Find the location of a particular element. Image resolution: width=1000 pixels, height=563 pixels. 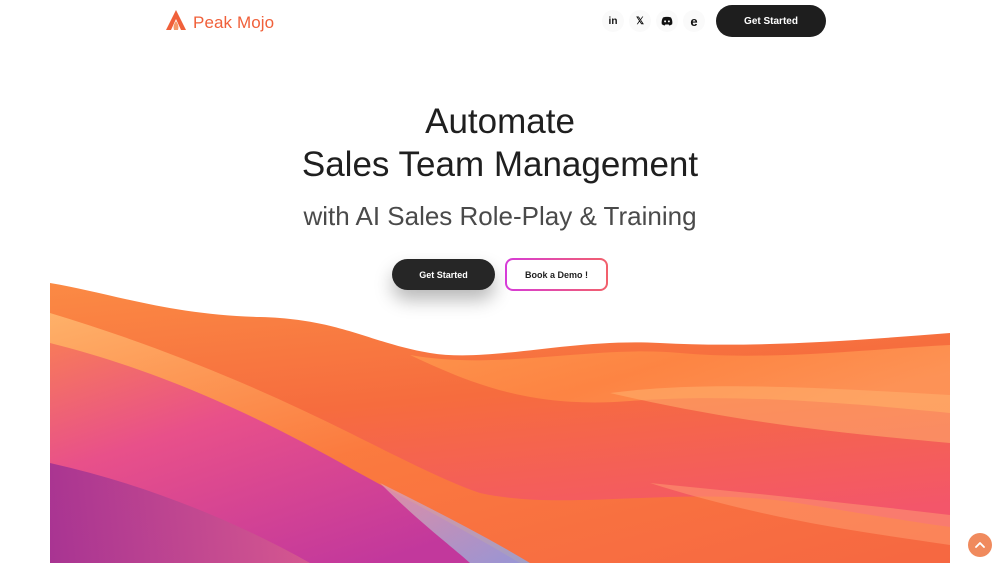

discord-icon is located at coordinates (667, 21).